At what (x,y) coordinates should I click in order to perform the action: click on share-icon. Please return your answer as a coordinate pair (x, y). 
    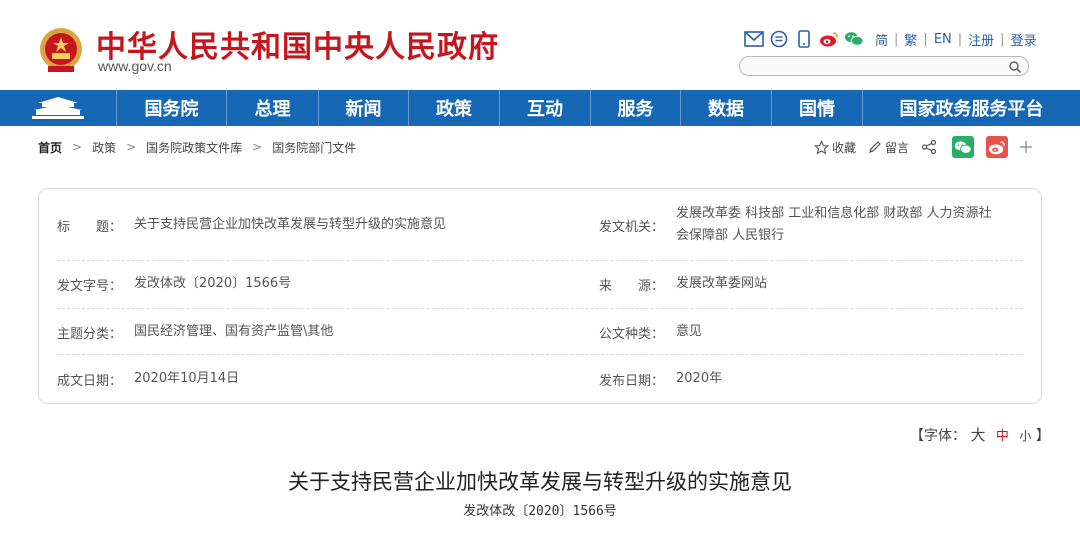
    Looking at the image, I should click on (929, 147).